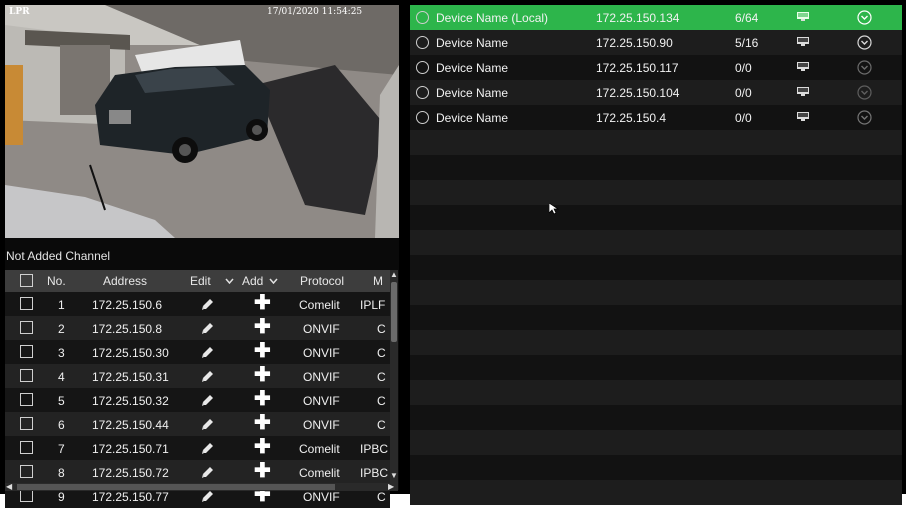 The image size is (906, 508). What do you see at coordinates (394, 275) in the screenshot?
I see `scroll-up-icon: ▲` at bounding box center [394, 275].